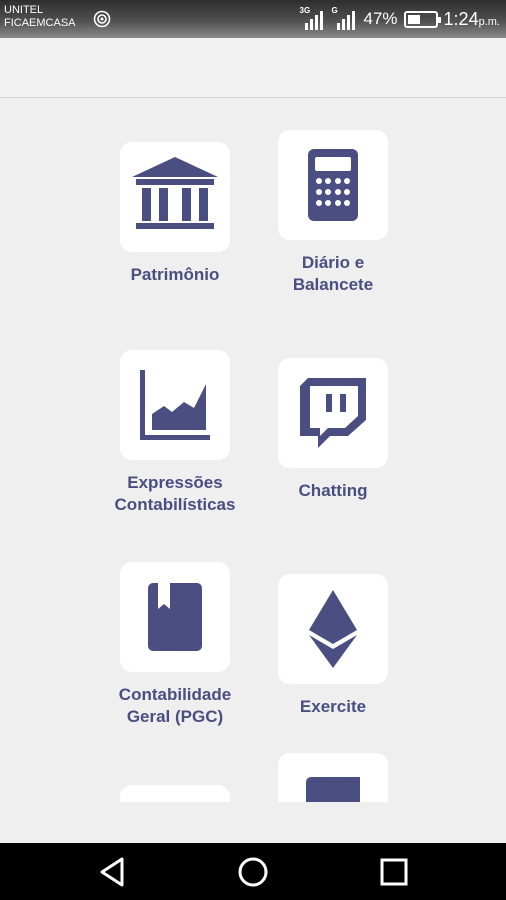  I want to click on network-type-1: 3G, so click(305, 10).